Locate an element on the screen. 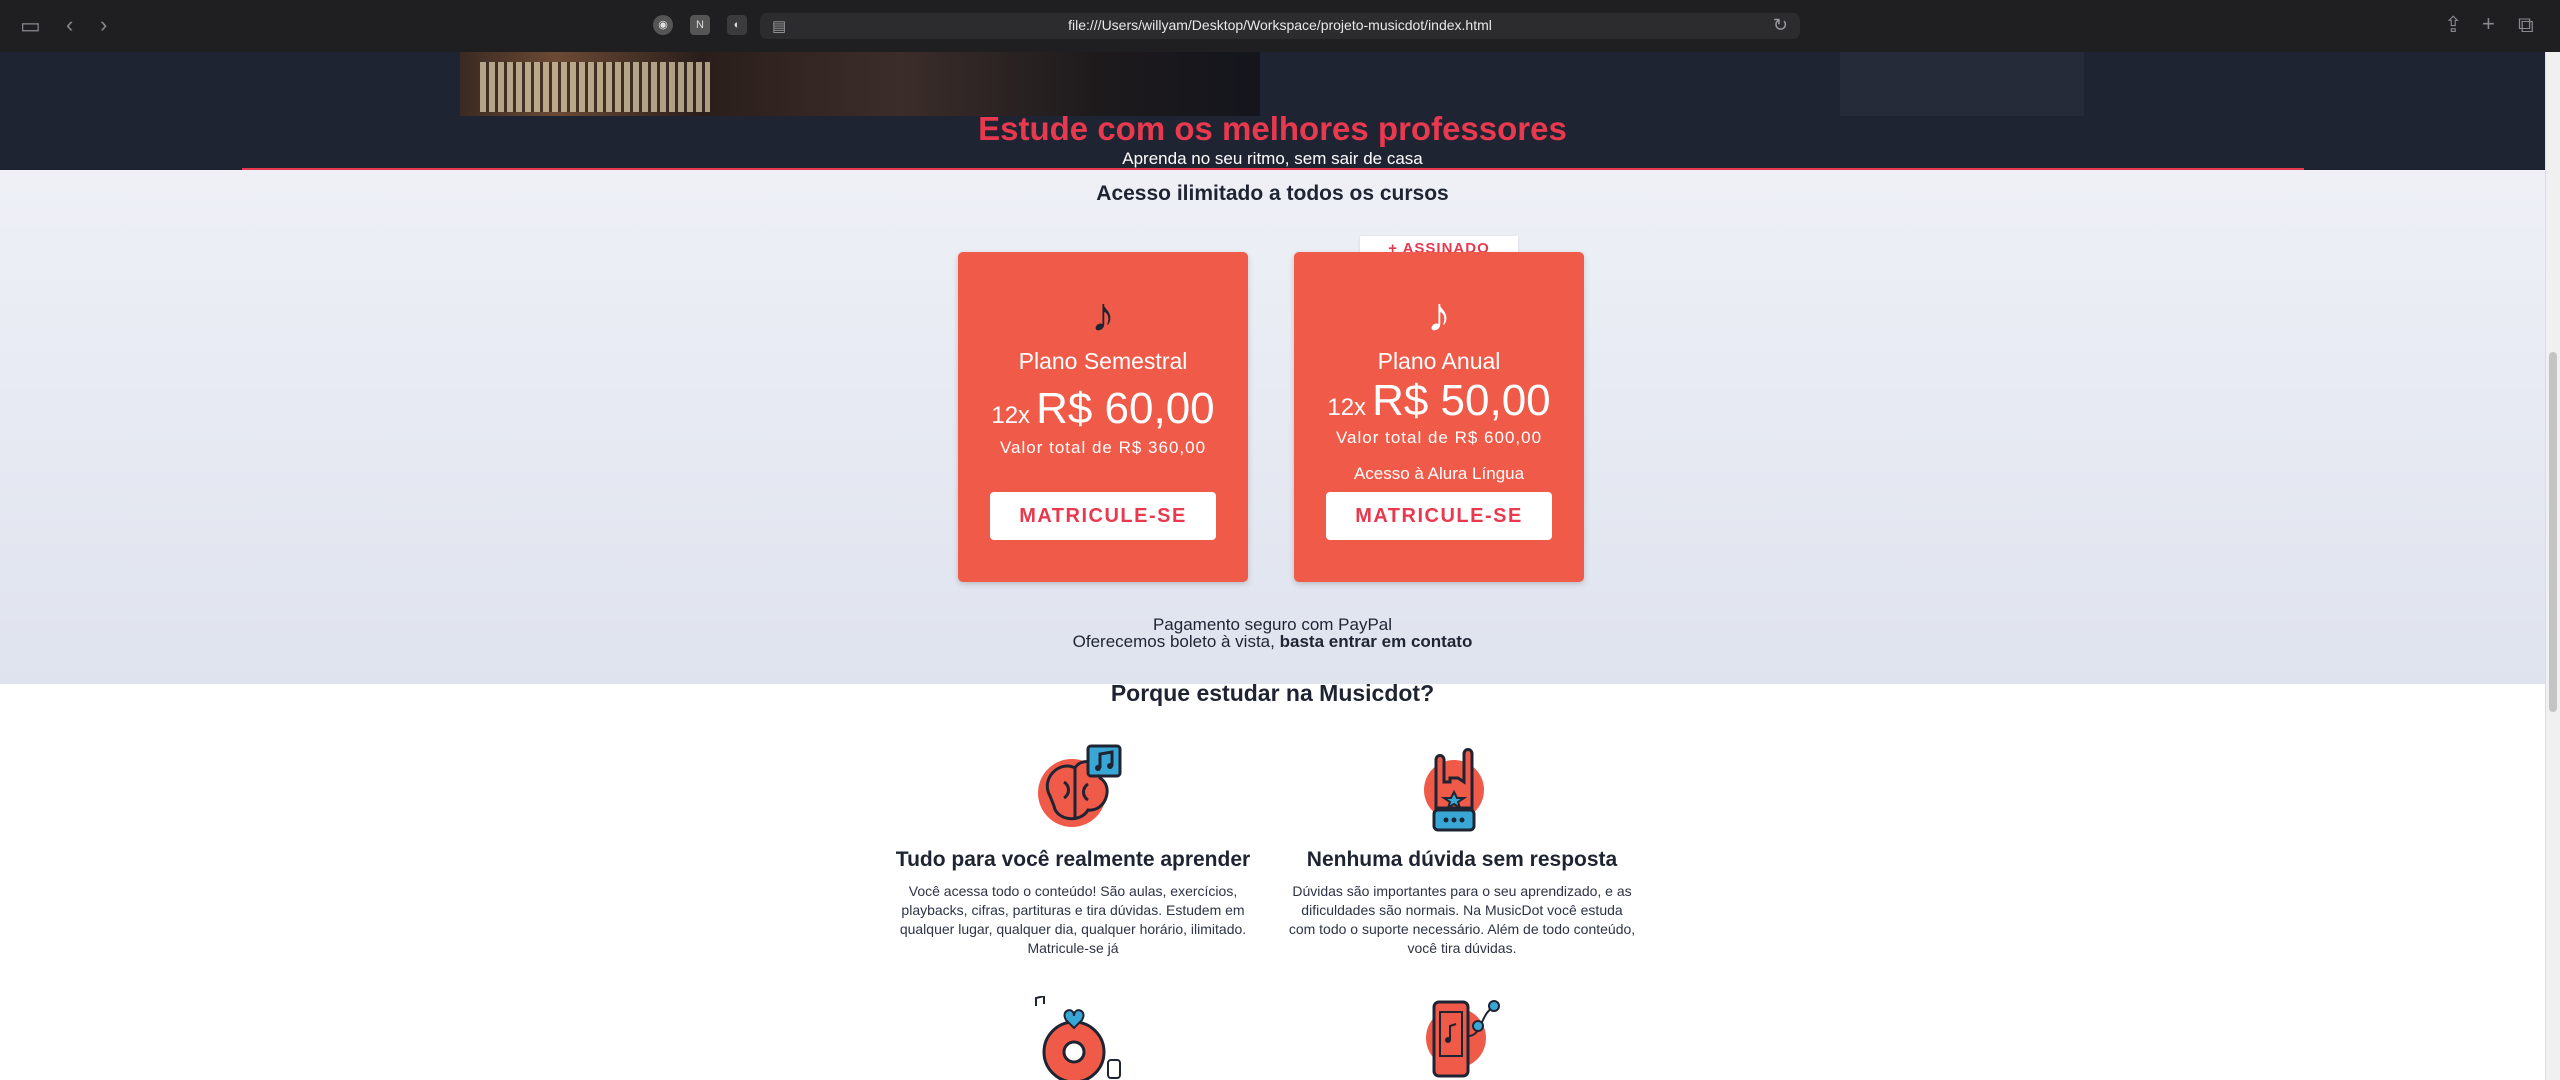 This screenshot has width=2560, height=1080. feature-title: Tudo para você realmente aprender is located at coordinates (1073, 859).